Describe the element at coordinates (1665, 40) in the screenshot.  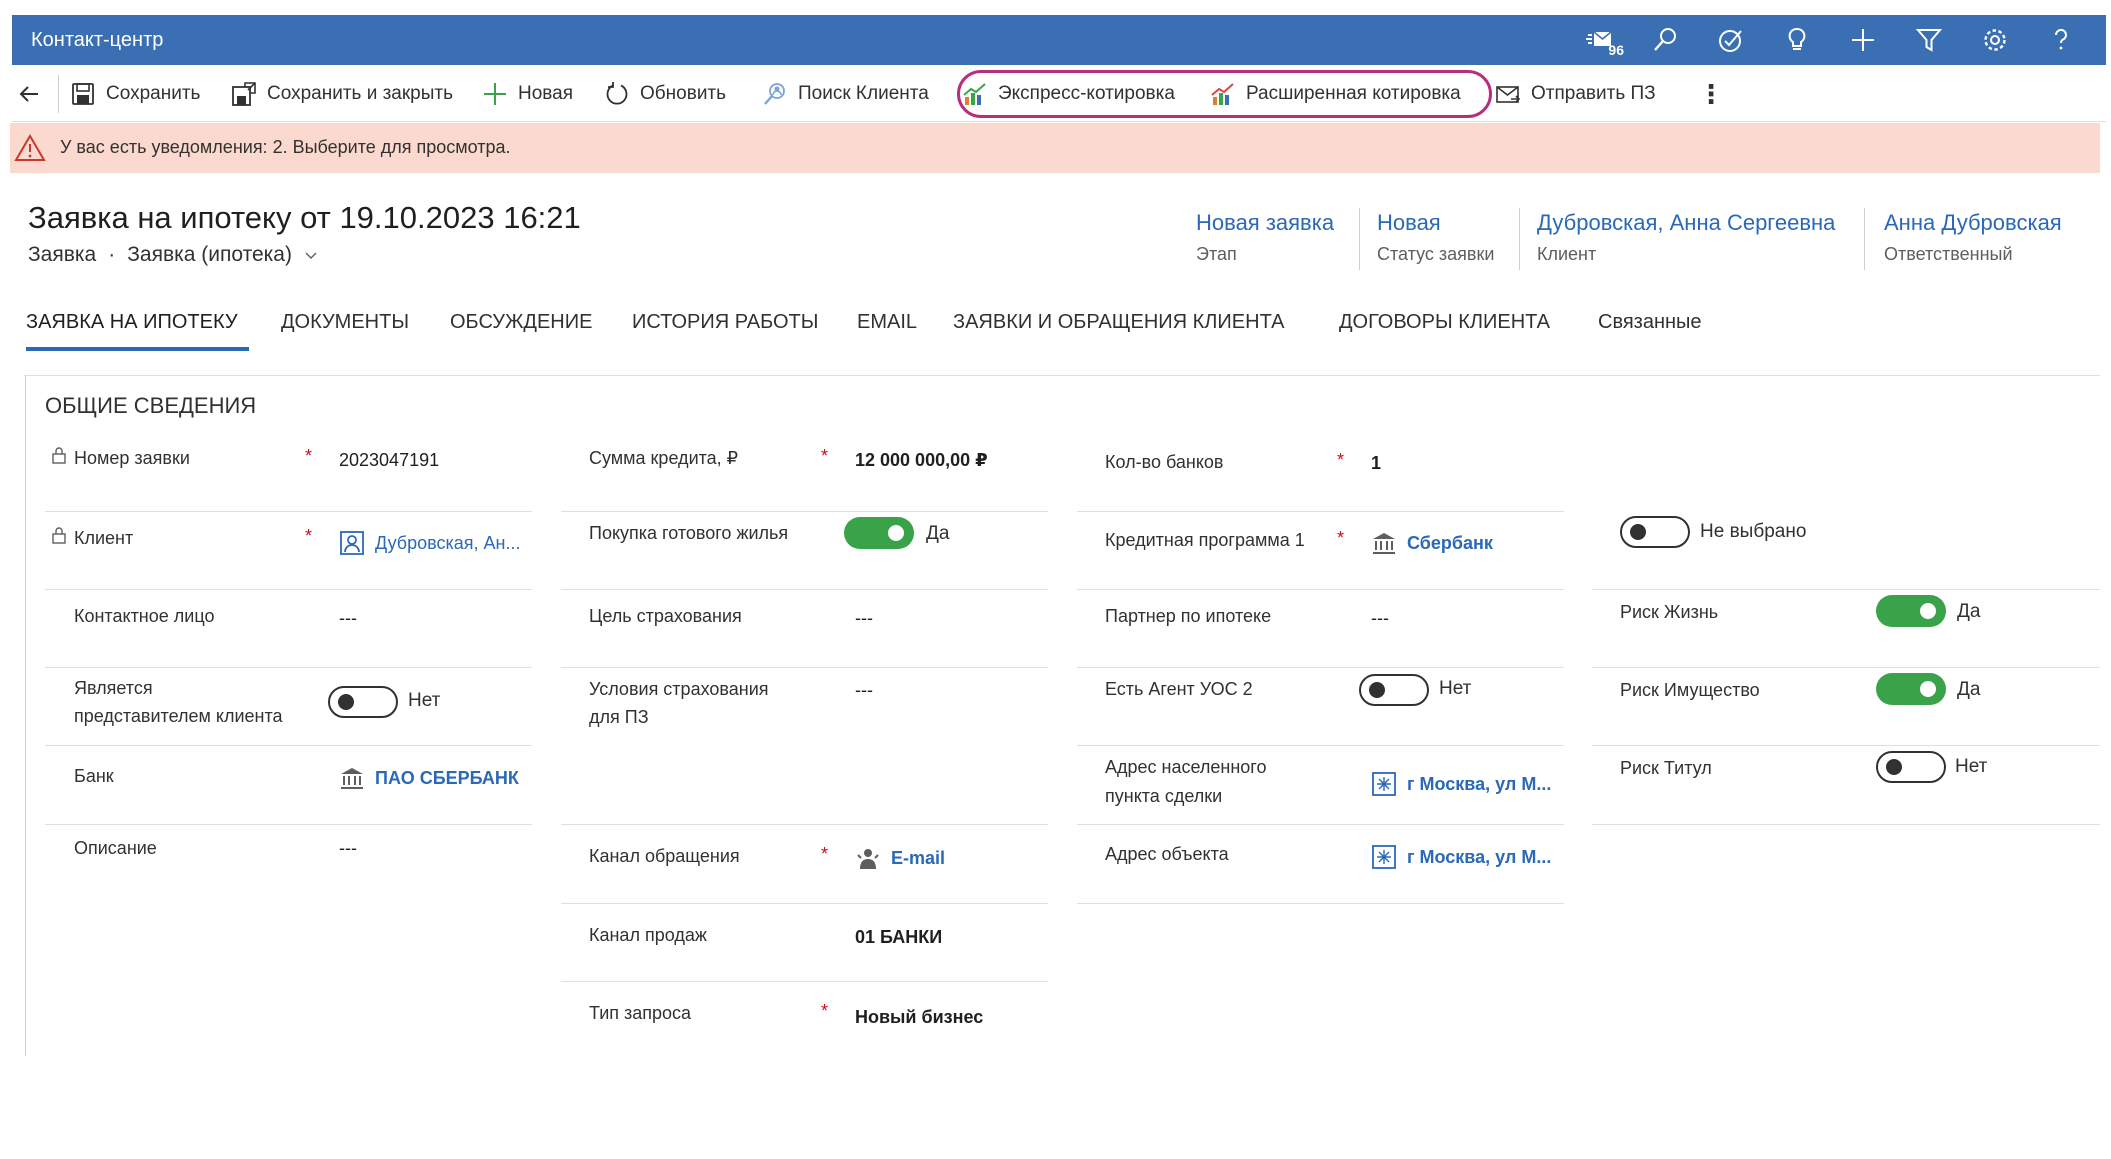
I see `search-button` at that location.